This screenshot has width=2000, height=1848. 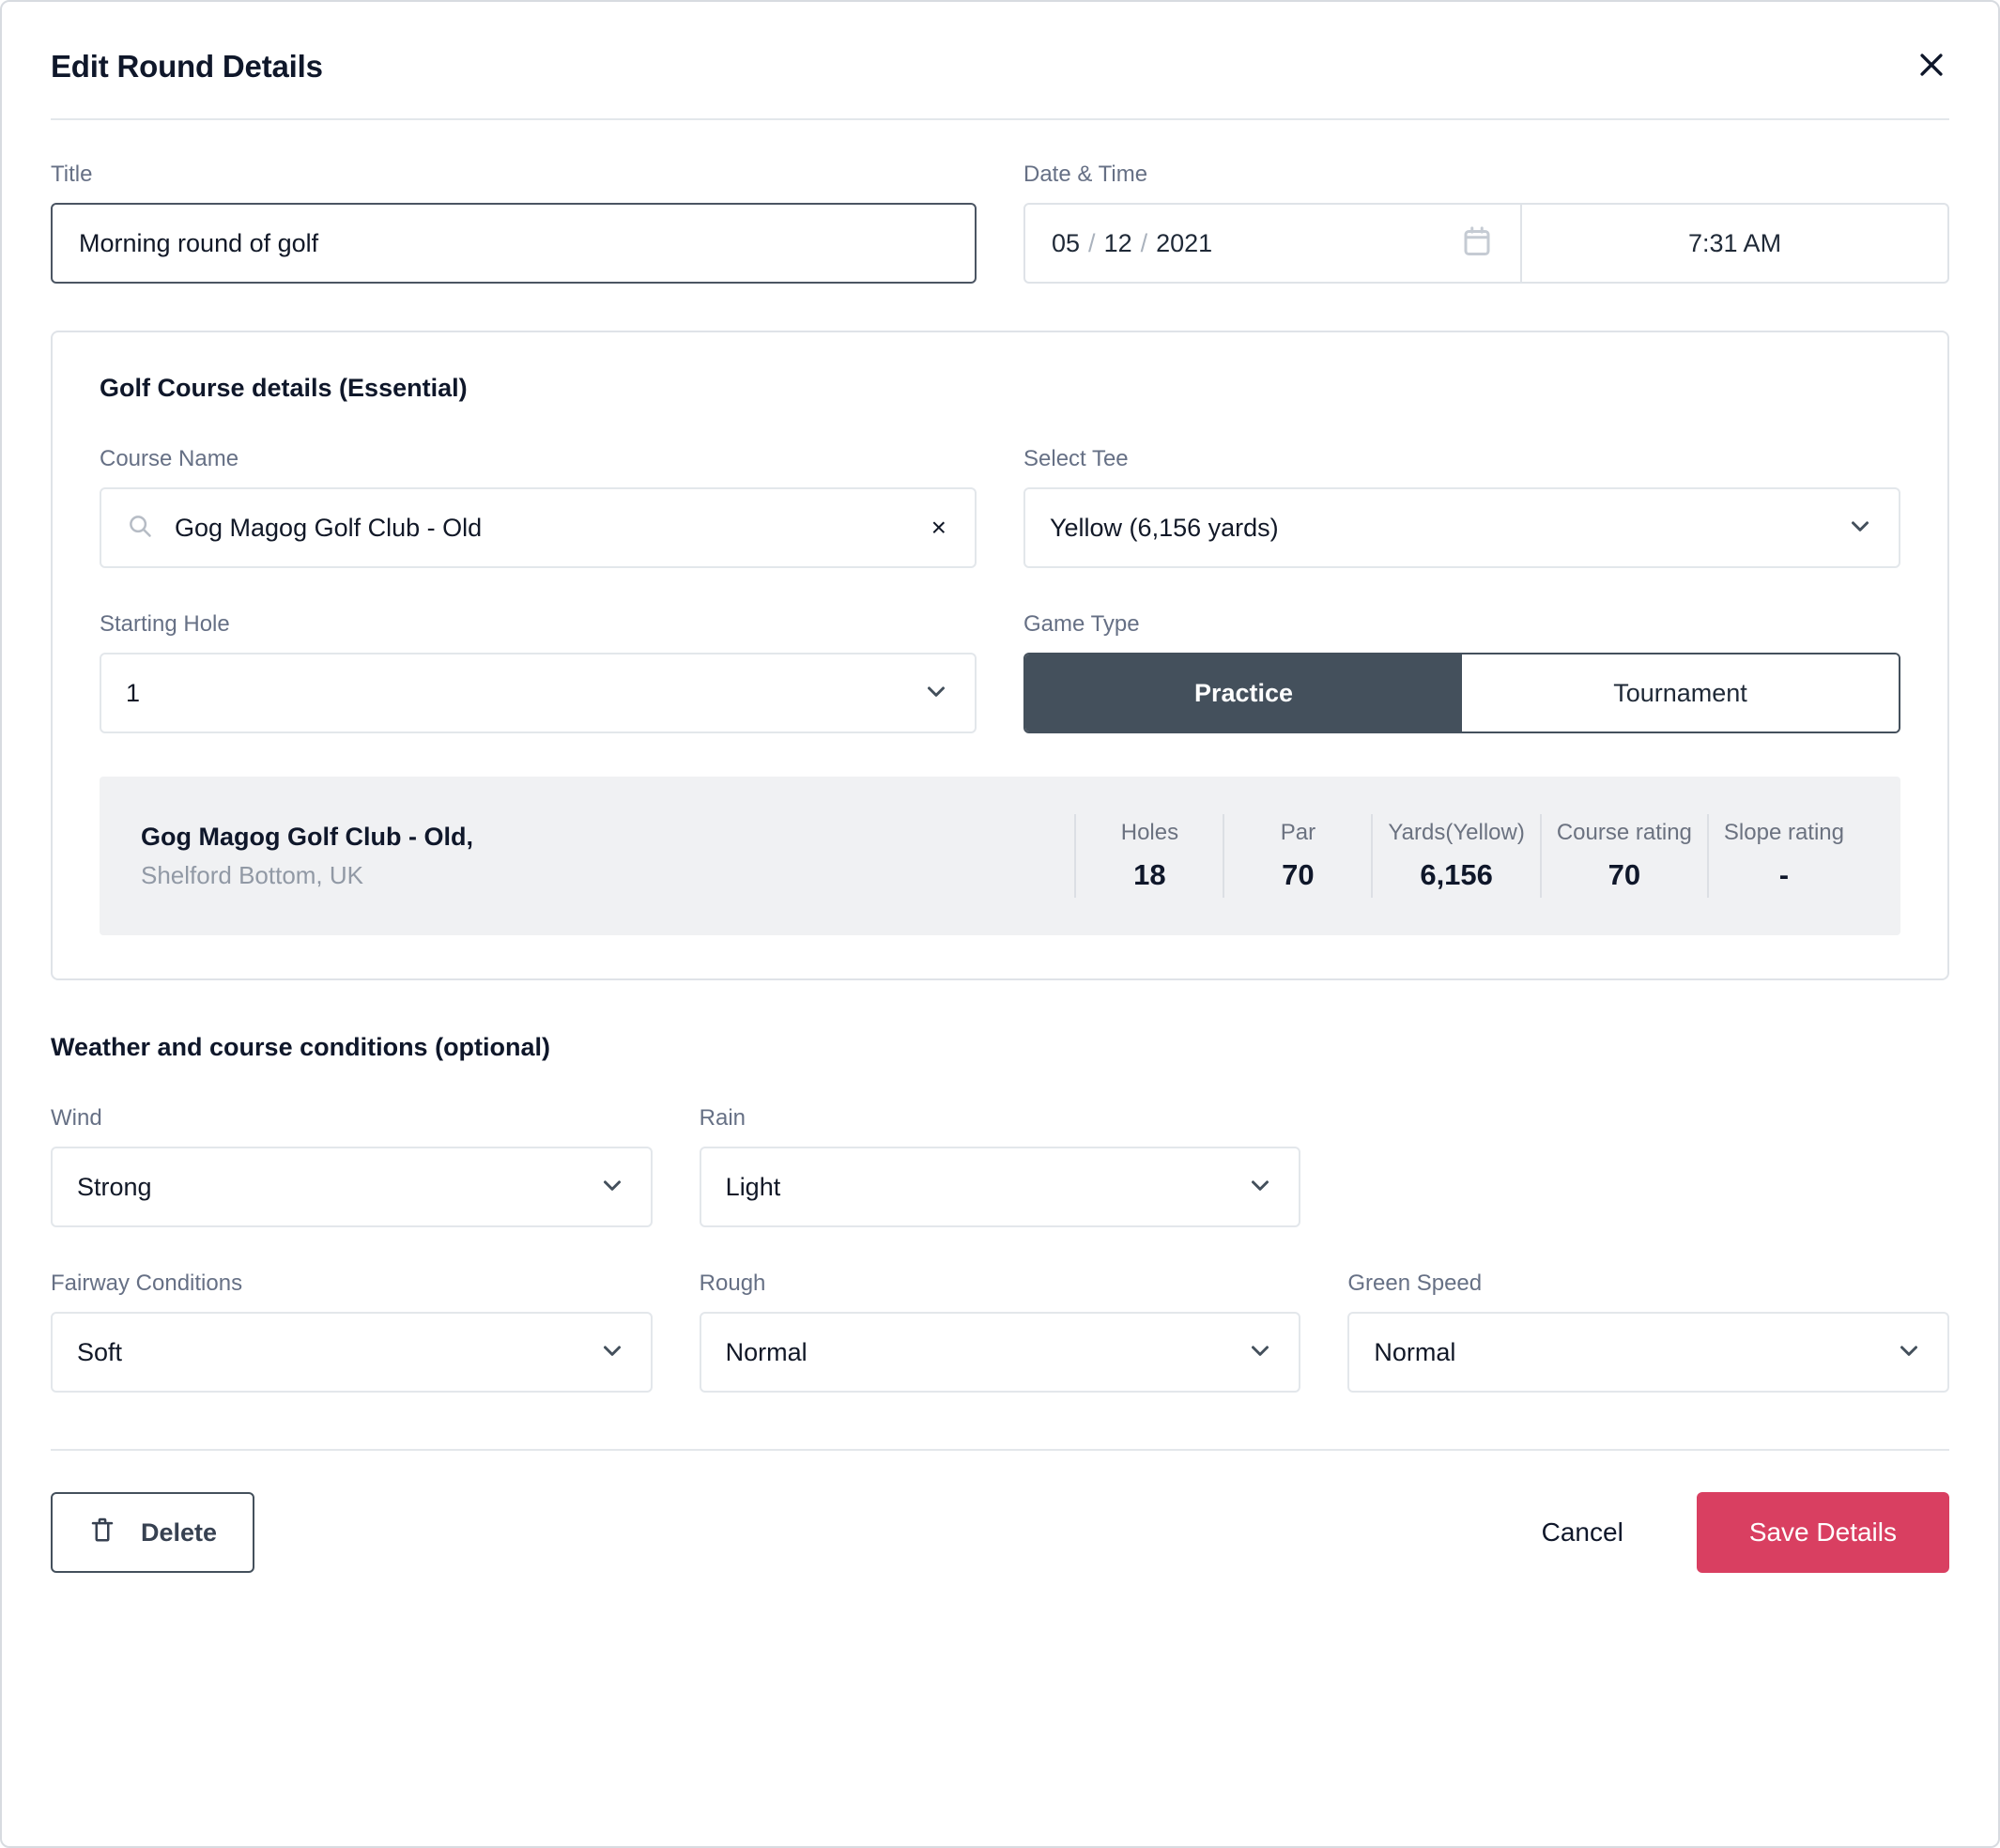 I want to click on date-digits: 05 / 12 / 2021, so click(x=1132, y=243).